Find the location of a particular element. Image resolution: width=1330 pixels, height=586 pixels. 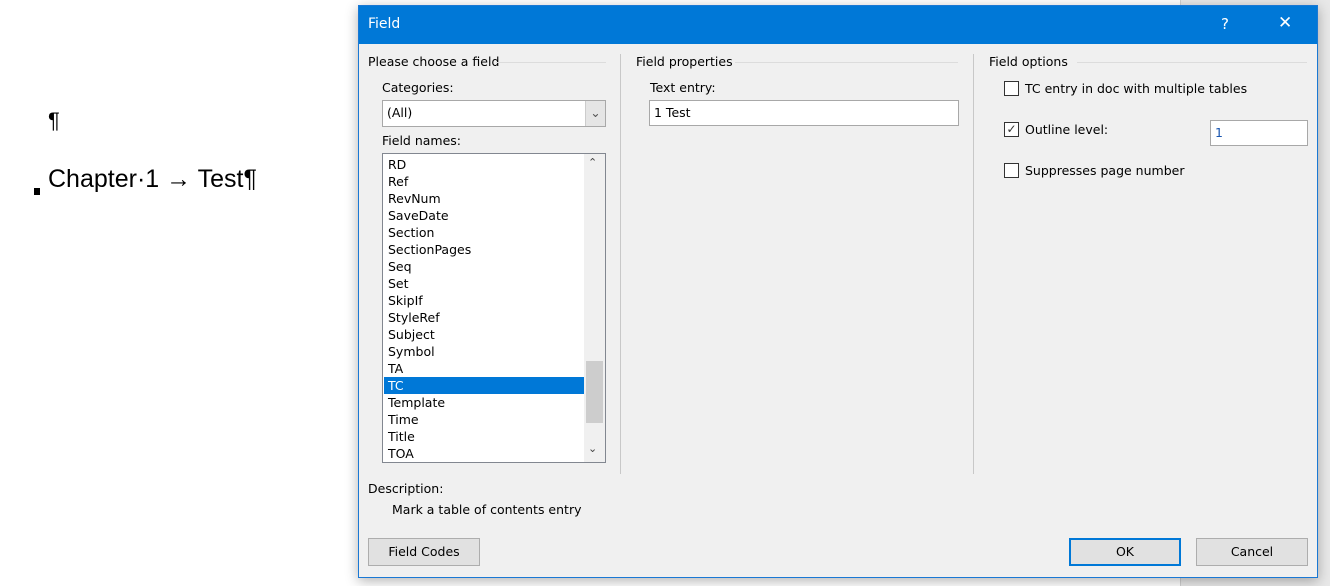

outline-level-input: 1 is located at coordinates (1259, 133).